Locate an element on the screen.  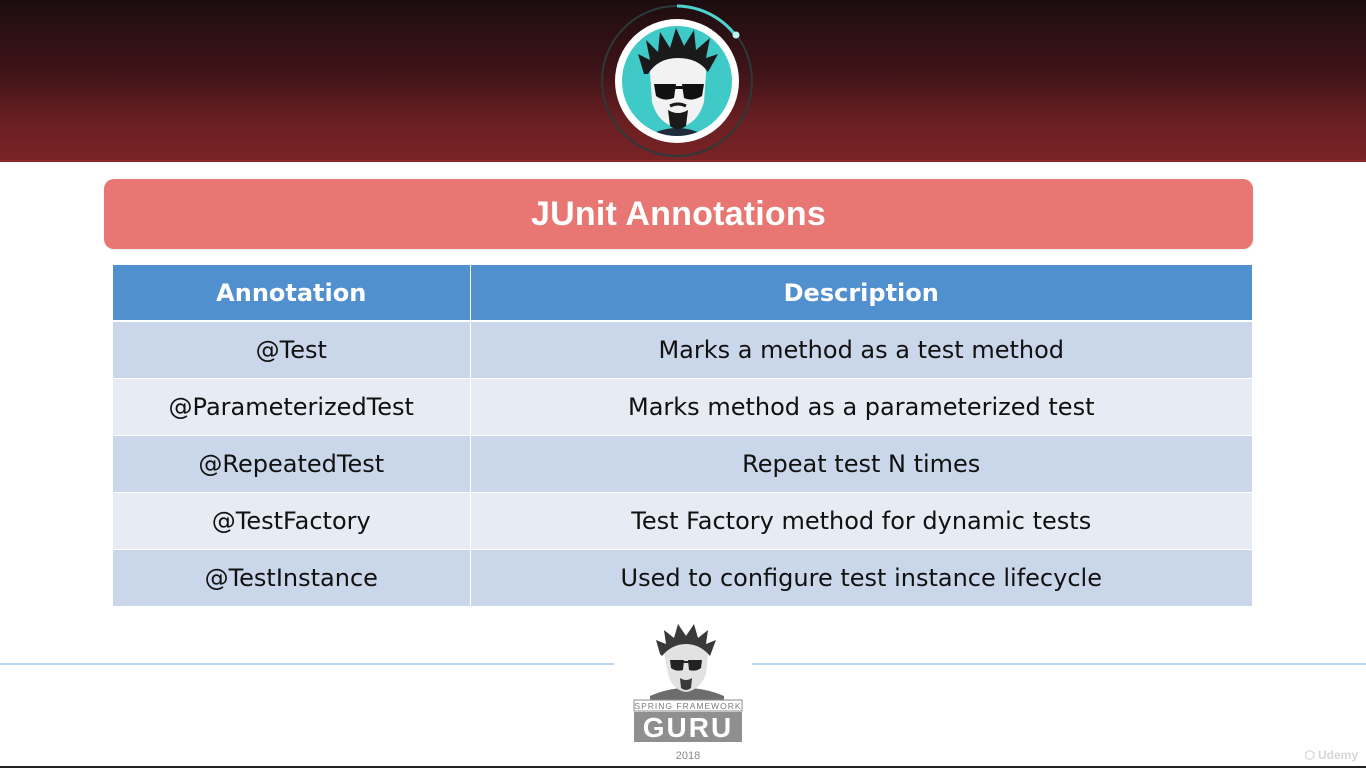
annotation-cell: @TestFactory is located at coordinates (291, 521).